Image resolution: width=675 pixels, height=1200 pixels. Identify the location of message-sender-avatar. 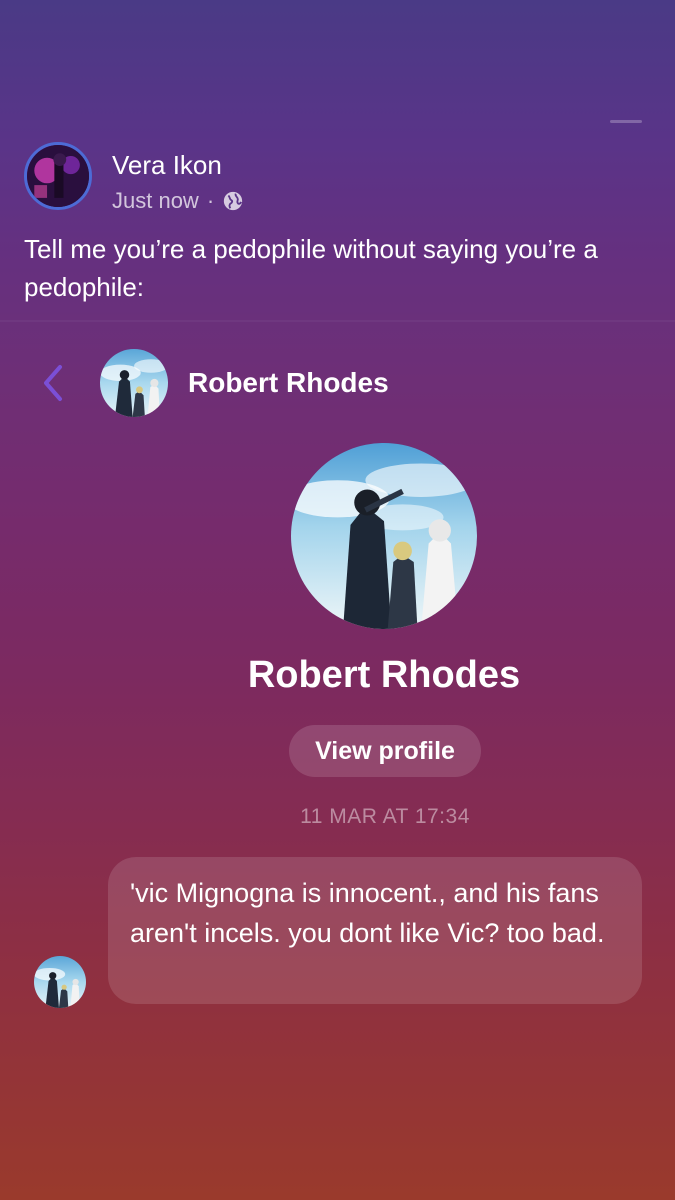
(60, 982).